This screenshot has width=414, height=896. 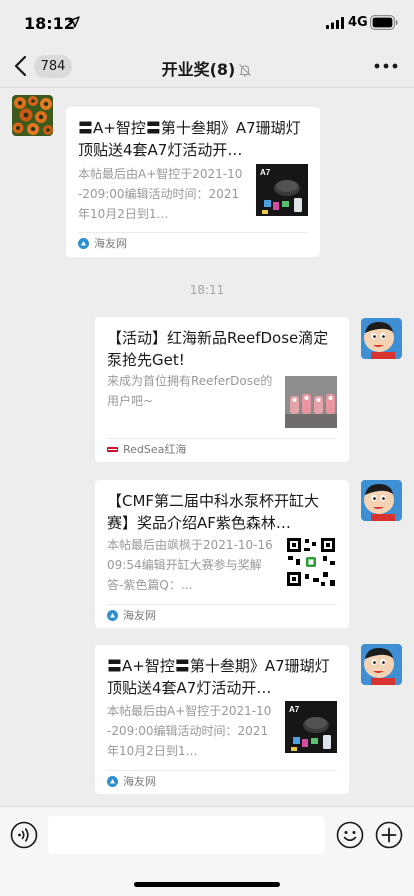 What do you see at coordinates (358, 22) in the screenshot?
I see `network-label: 4G` at bounding box center [358, 22].